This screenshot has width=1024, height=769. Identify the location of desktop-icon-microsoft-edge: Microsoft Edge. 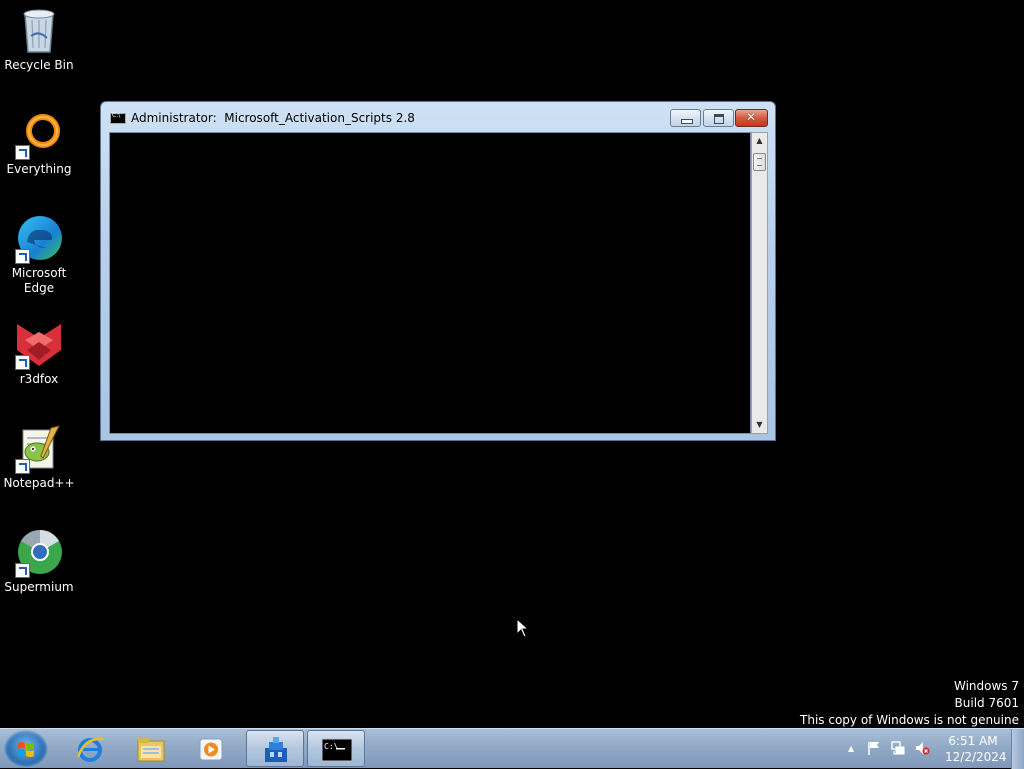
(39, 255).